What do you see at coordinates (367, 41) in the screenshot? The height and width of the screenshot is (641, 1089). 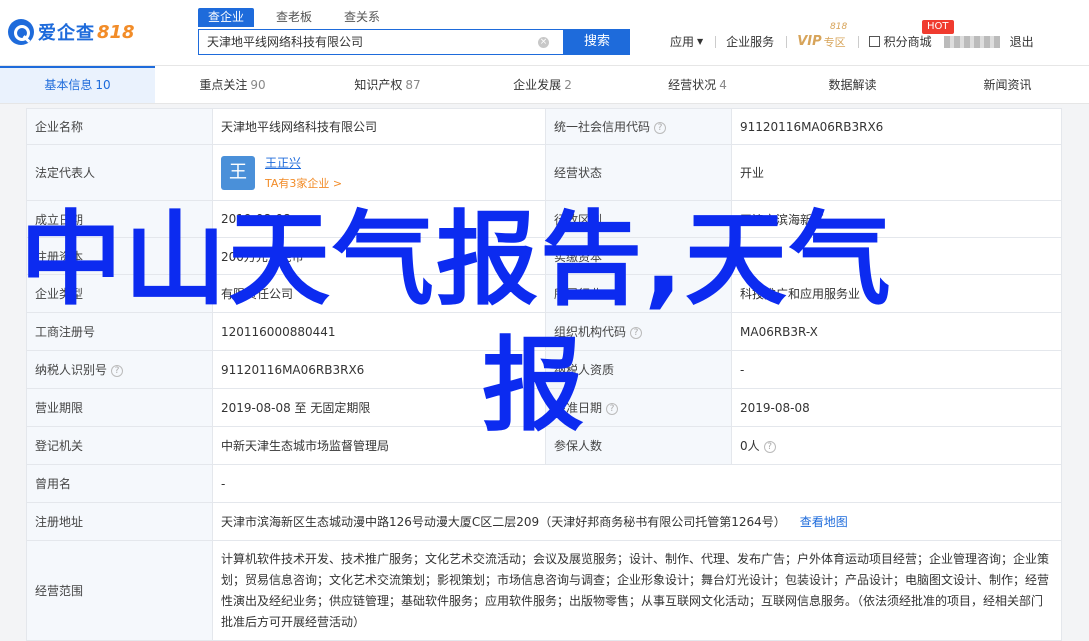 I see `search-input` at bounding box center [367, 41].